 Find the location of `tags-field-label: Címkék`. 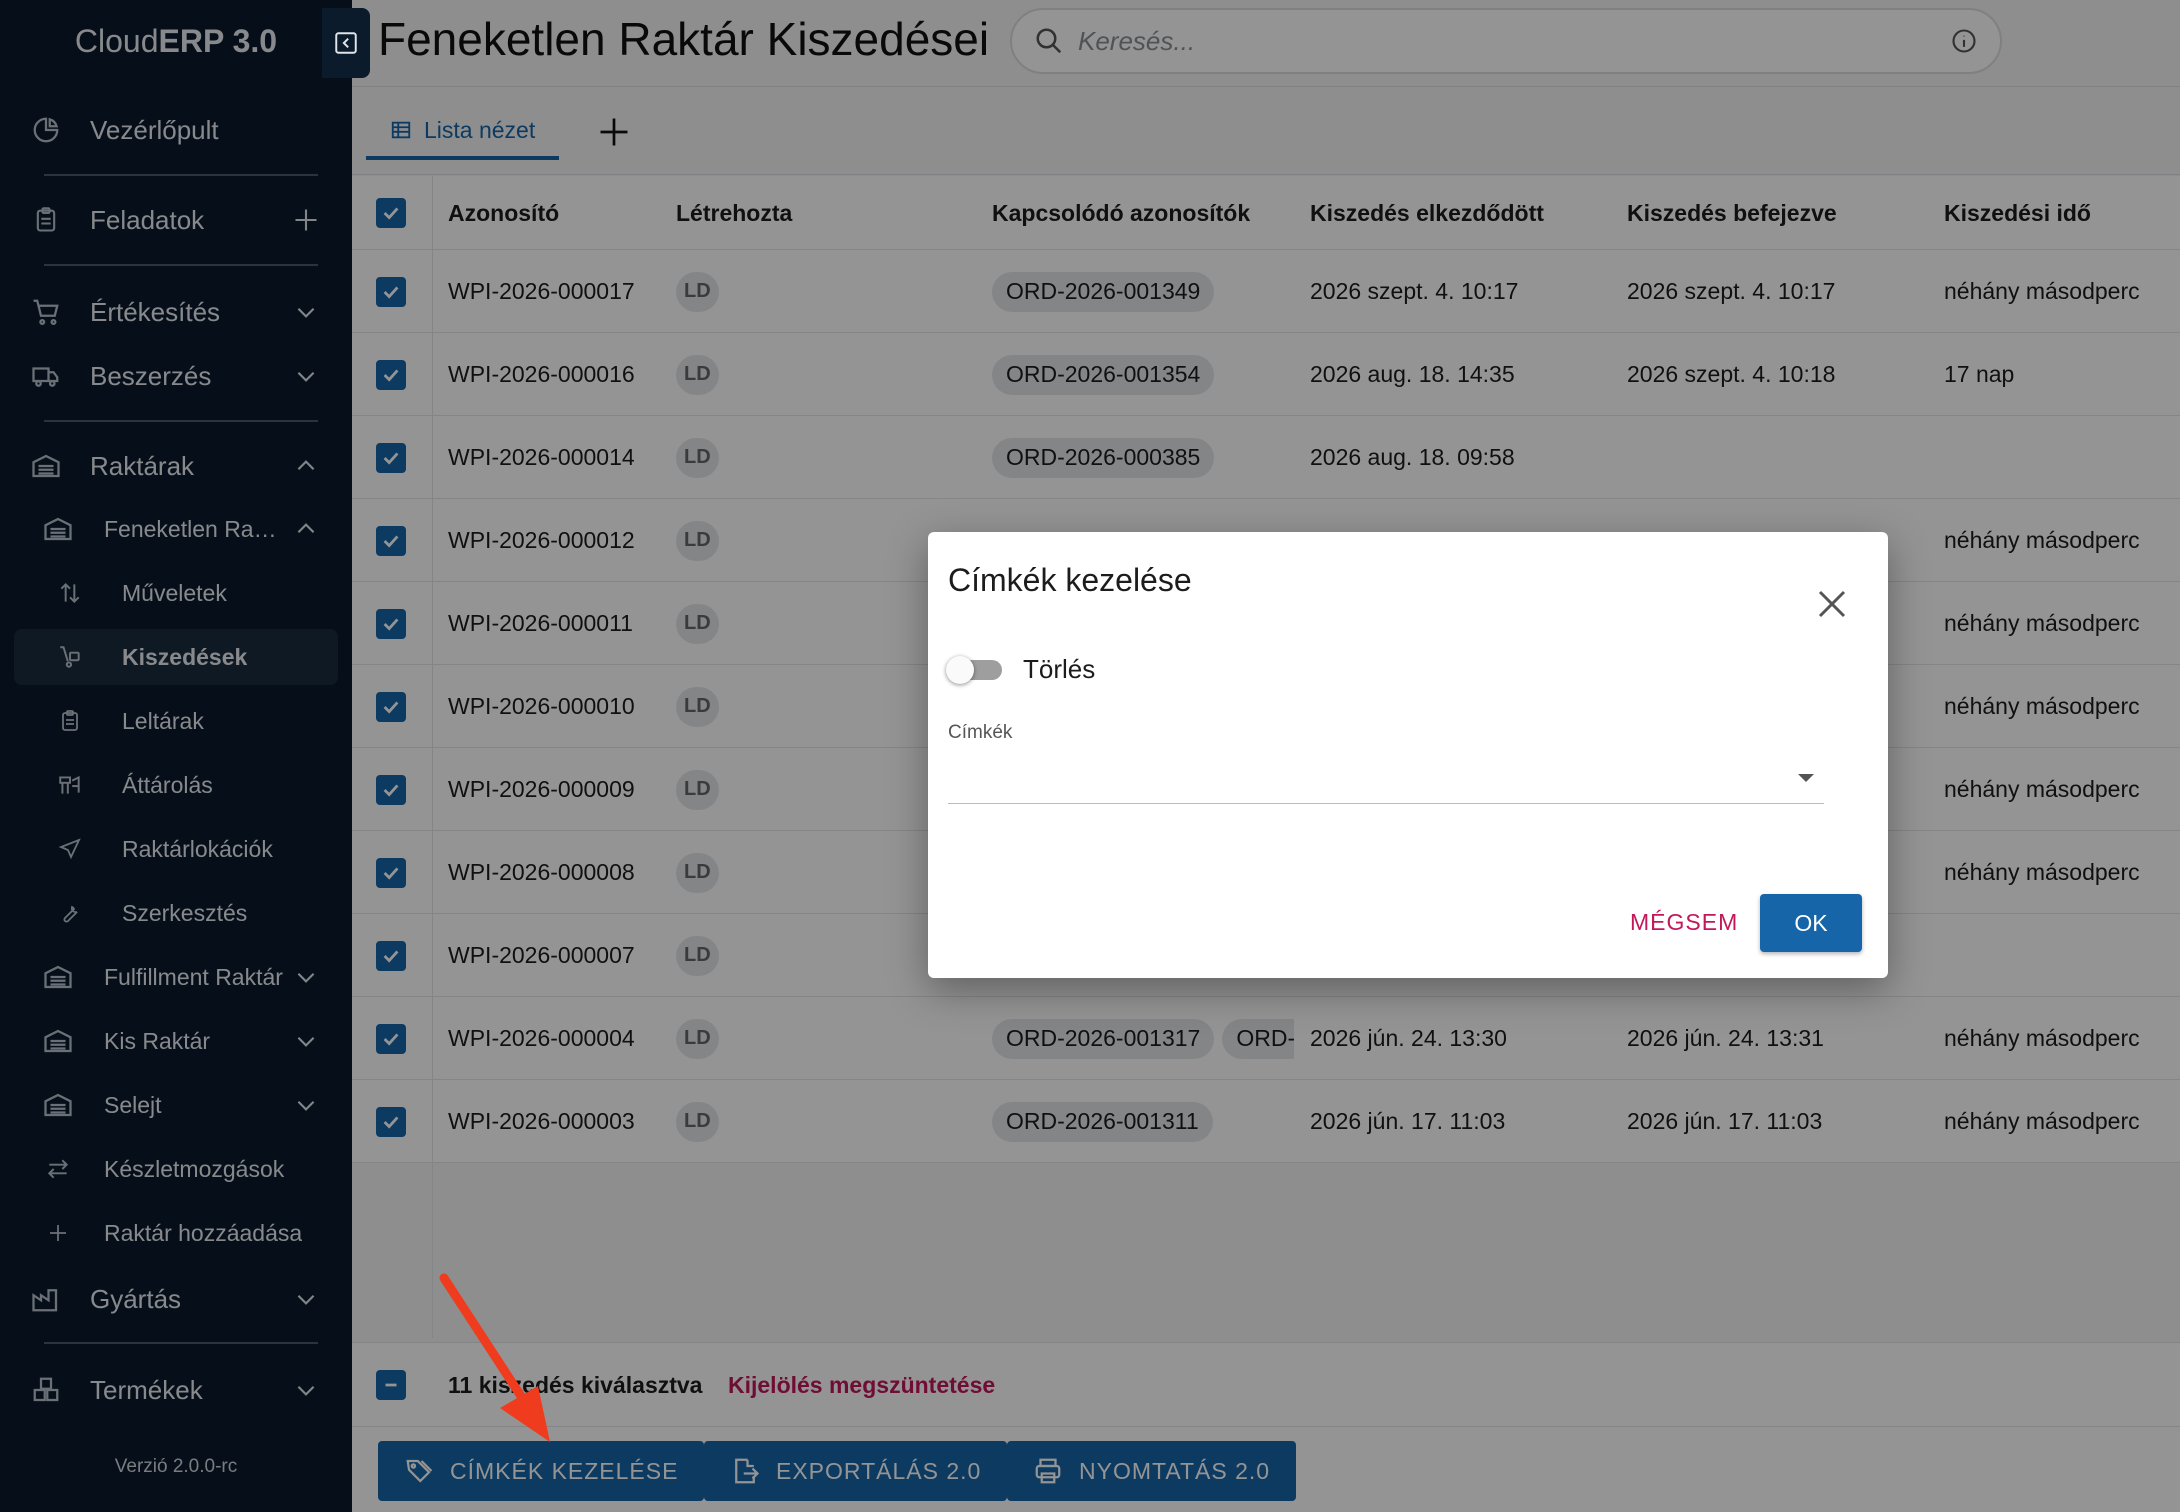

tags-field-label: Címkék is located at coordinates (980, 732).